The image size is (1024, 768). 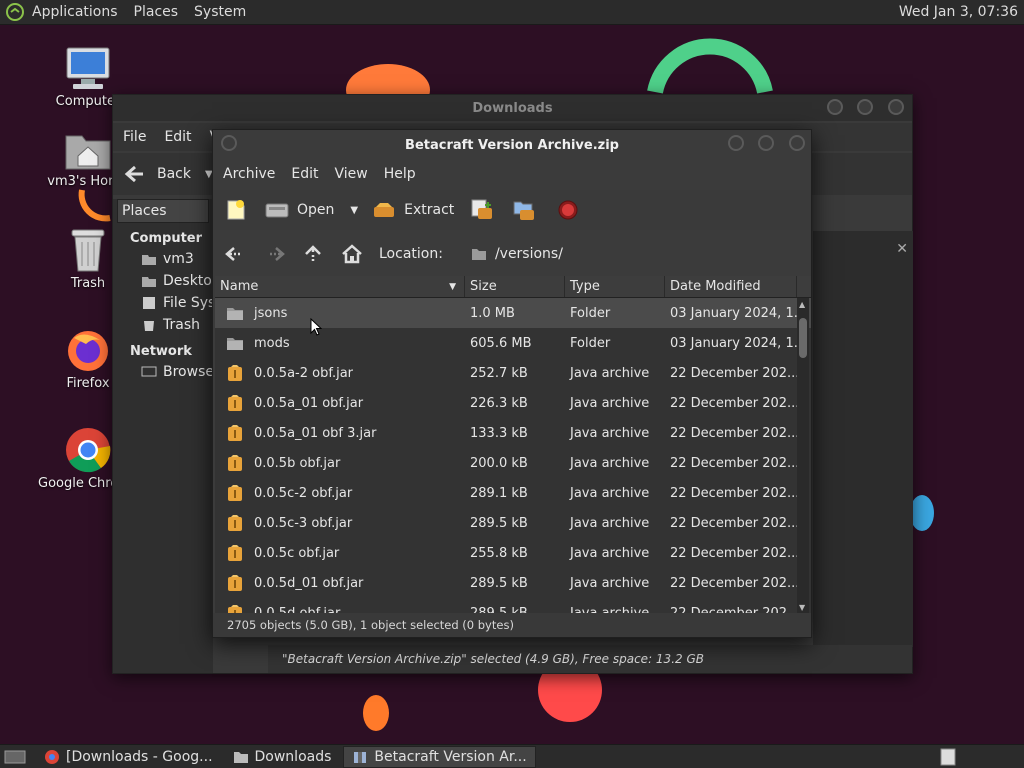 I want to click on vertical-scrollbar: ▲ ▼, so click(x=803, y=456).